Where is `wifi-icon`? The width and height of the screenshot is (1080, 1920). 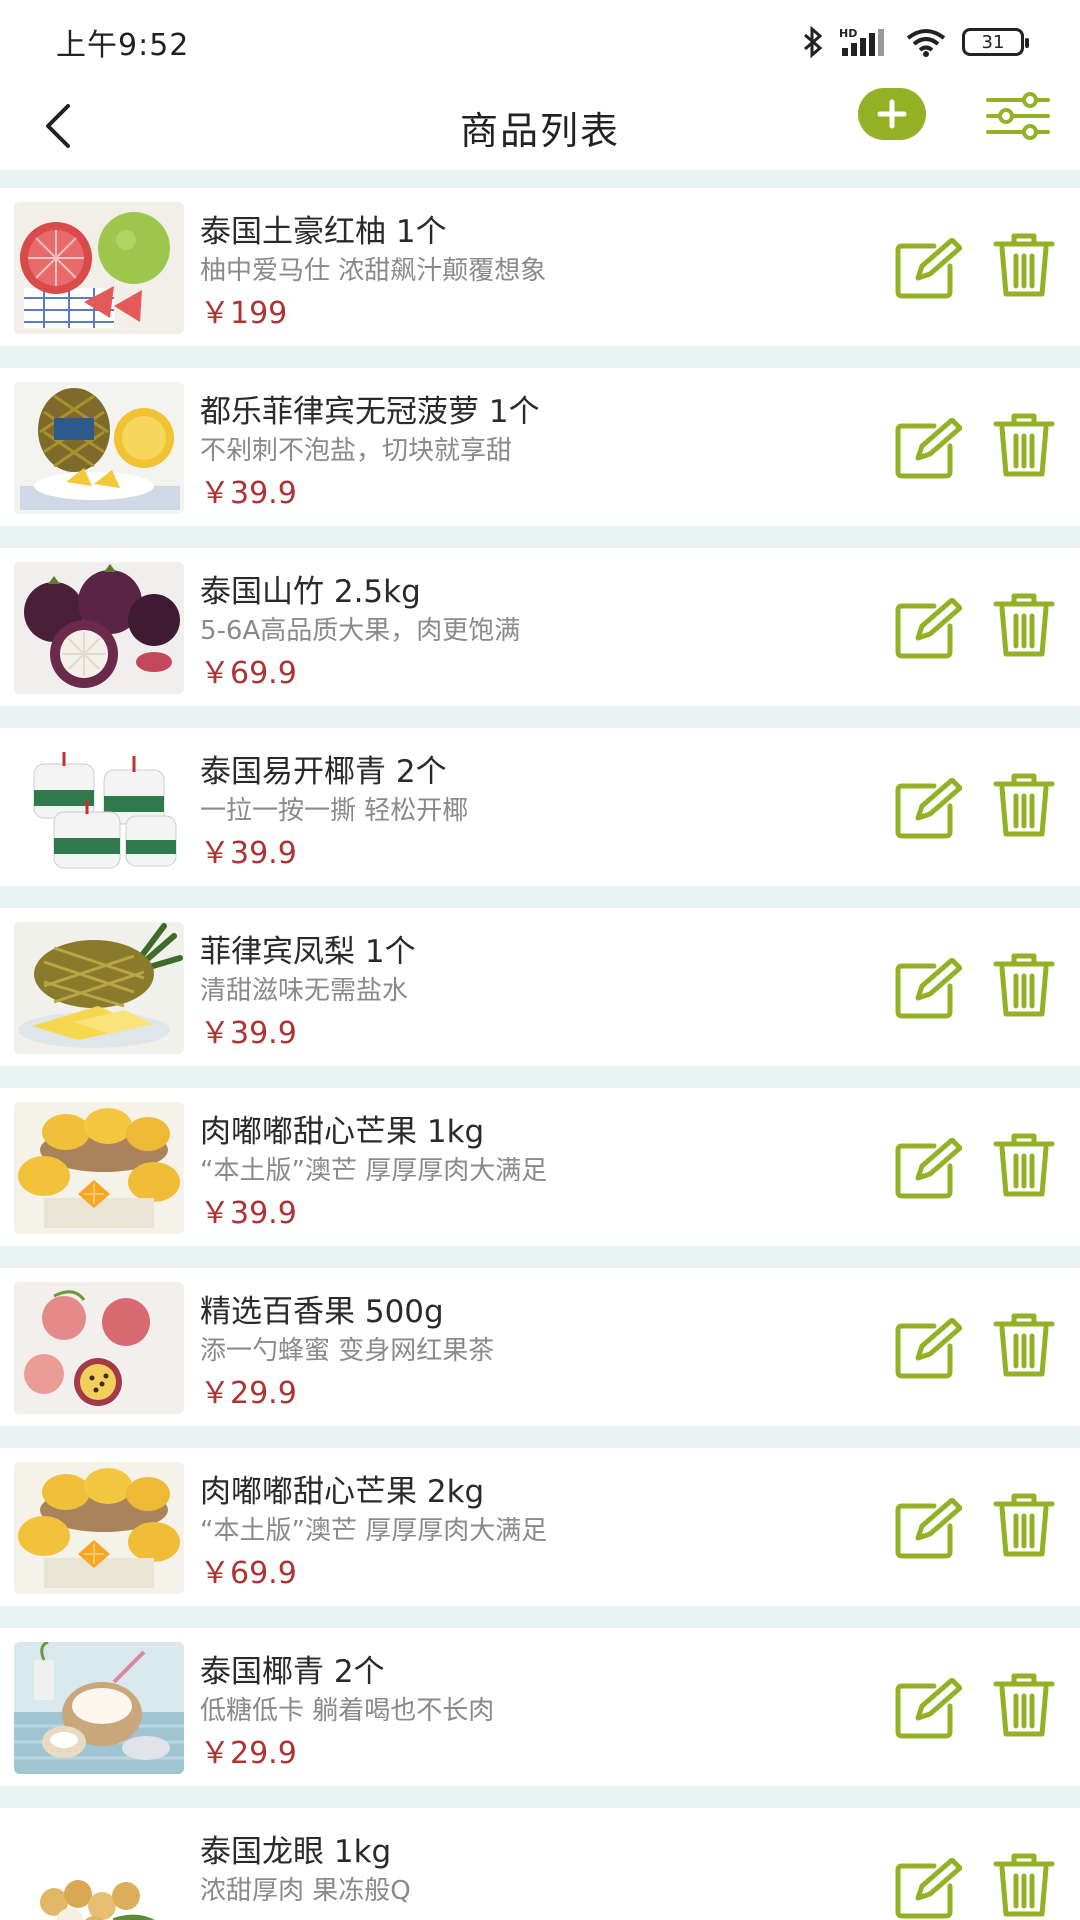 wifi-icon is located at coordinates (926, 42).